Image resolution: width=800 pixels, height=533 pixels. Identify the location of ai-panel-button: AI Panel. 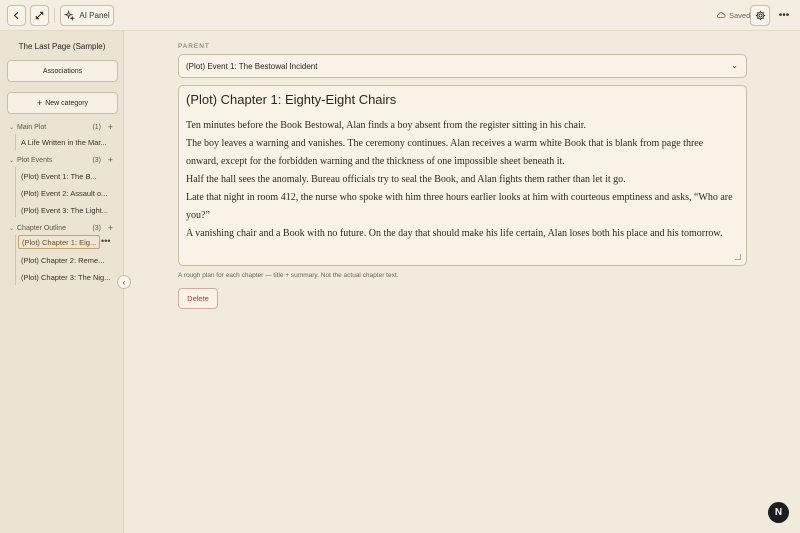
(87, 15).